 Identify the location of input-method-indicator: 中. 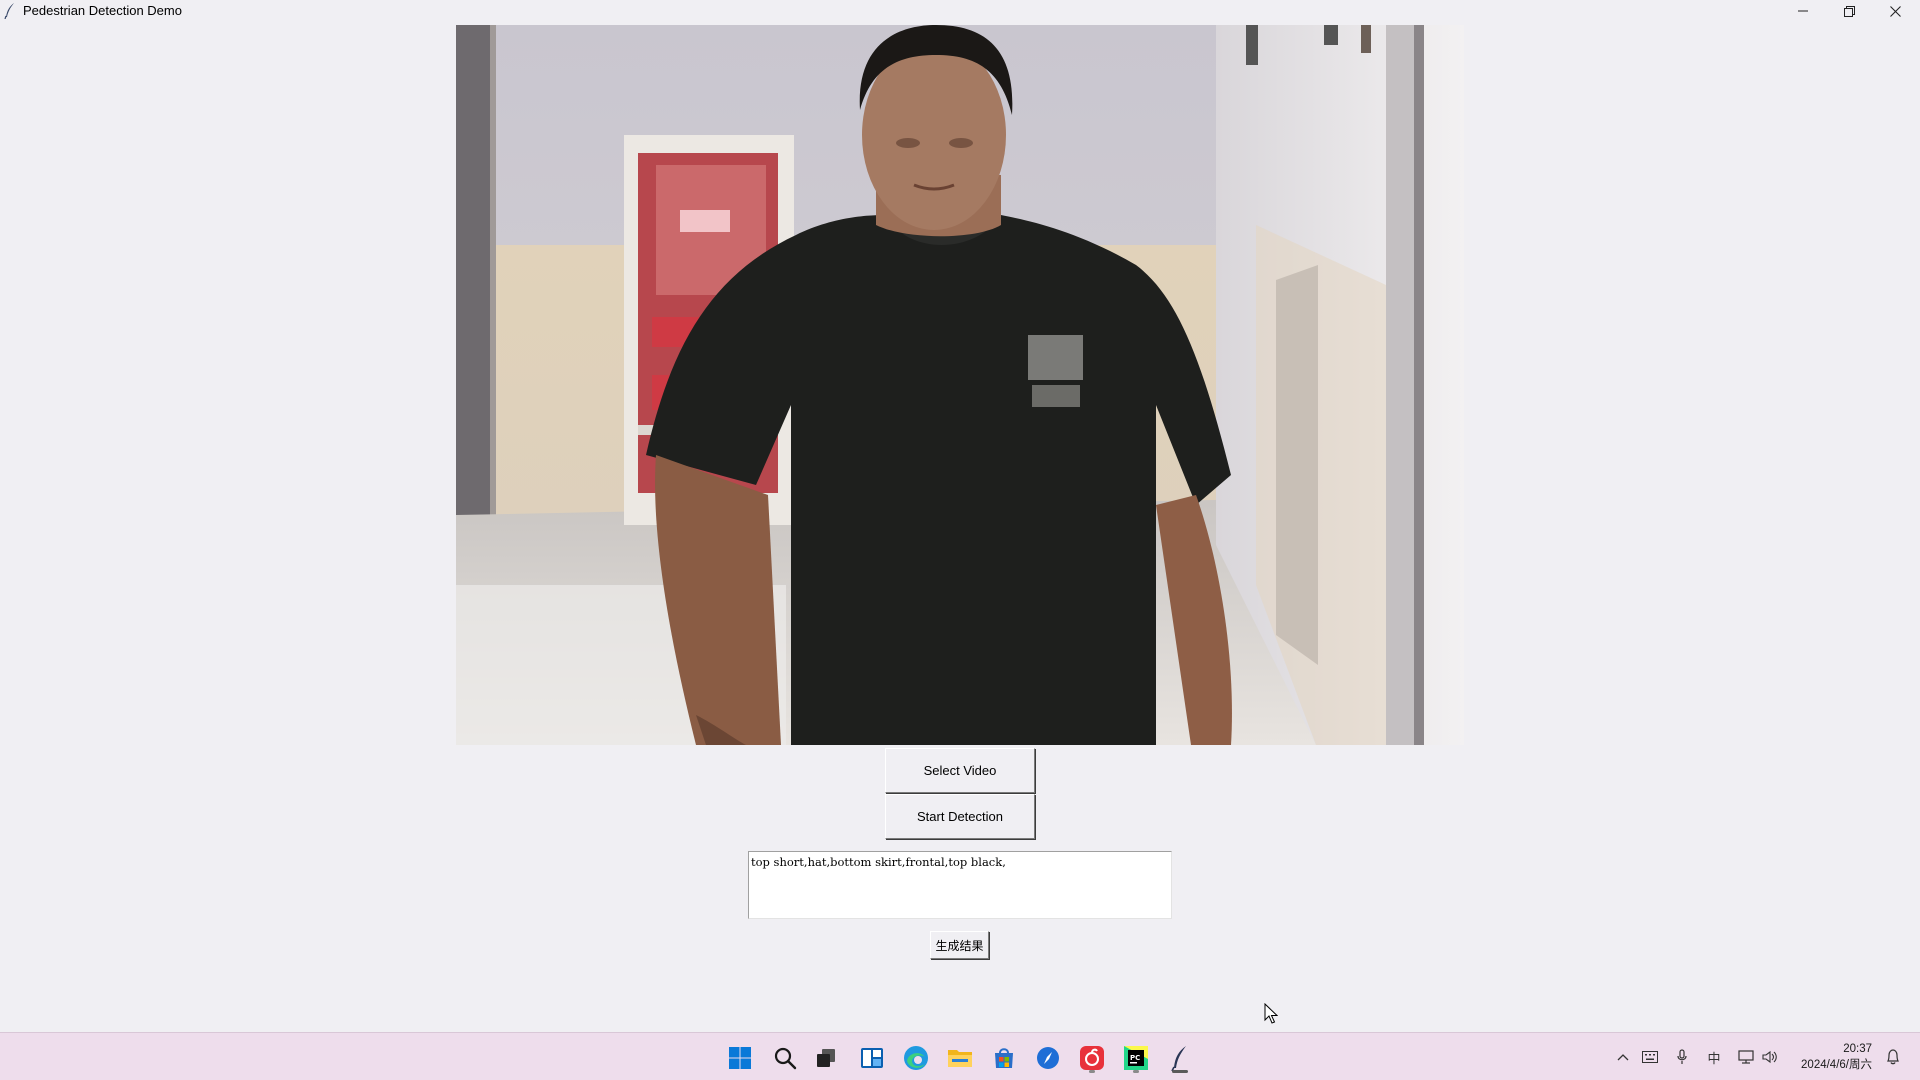
(1714, 1057).